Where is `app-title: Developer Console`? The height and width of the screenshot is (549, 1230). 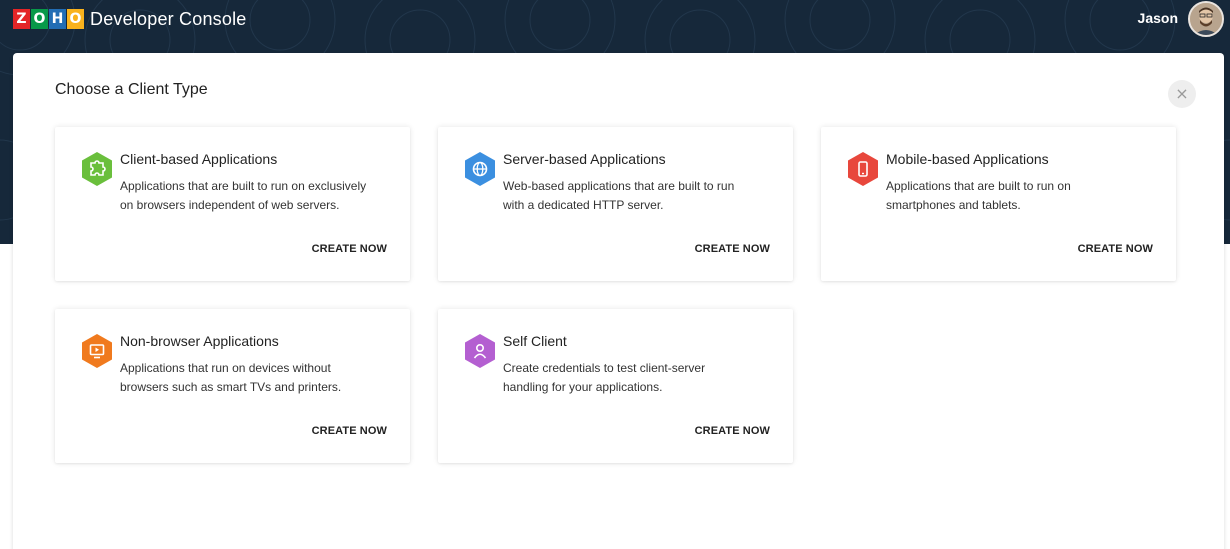
app-title: Developer Console is located at coordinates (168, 19).